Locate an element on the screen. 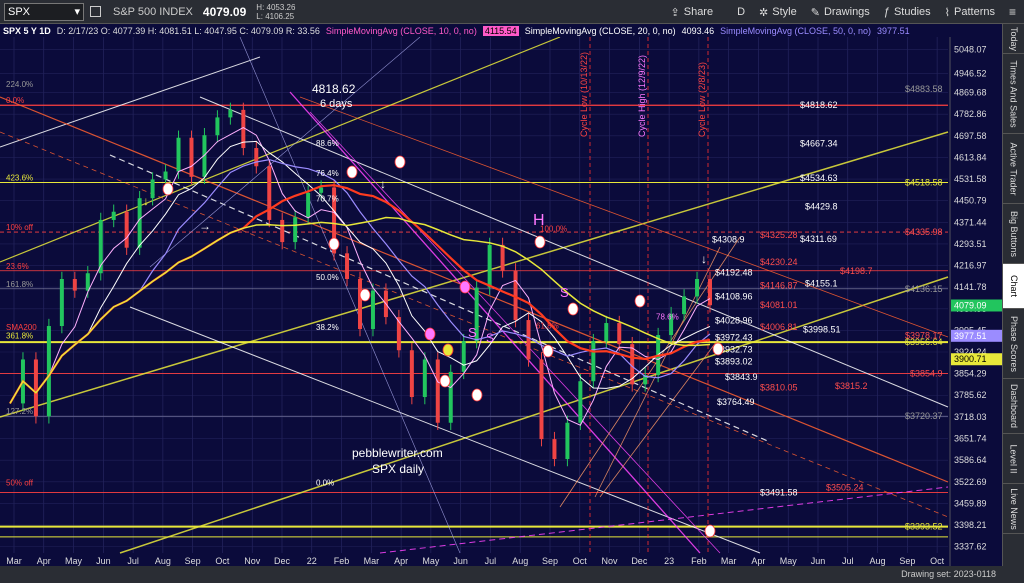 The height and width of the screenshot is (583, 1024). add-icon is located at coordinates (95, 11).